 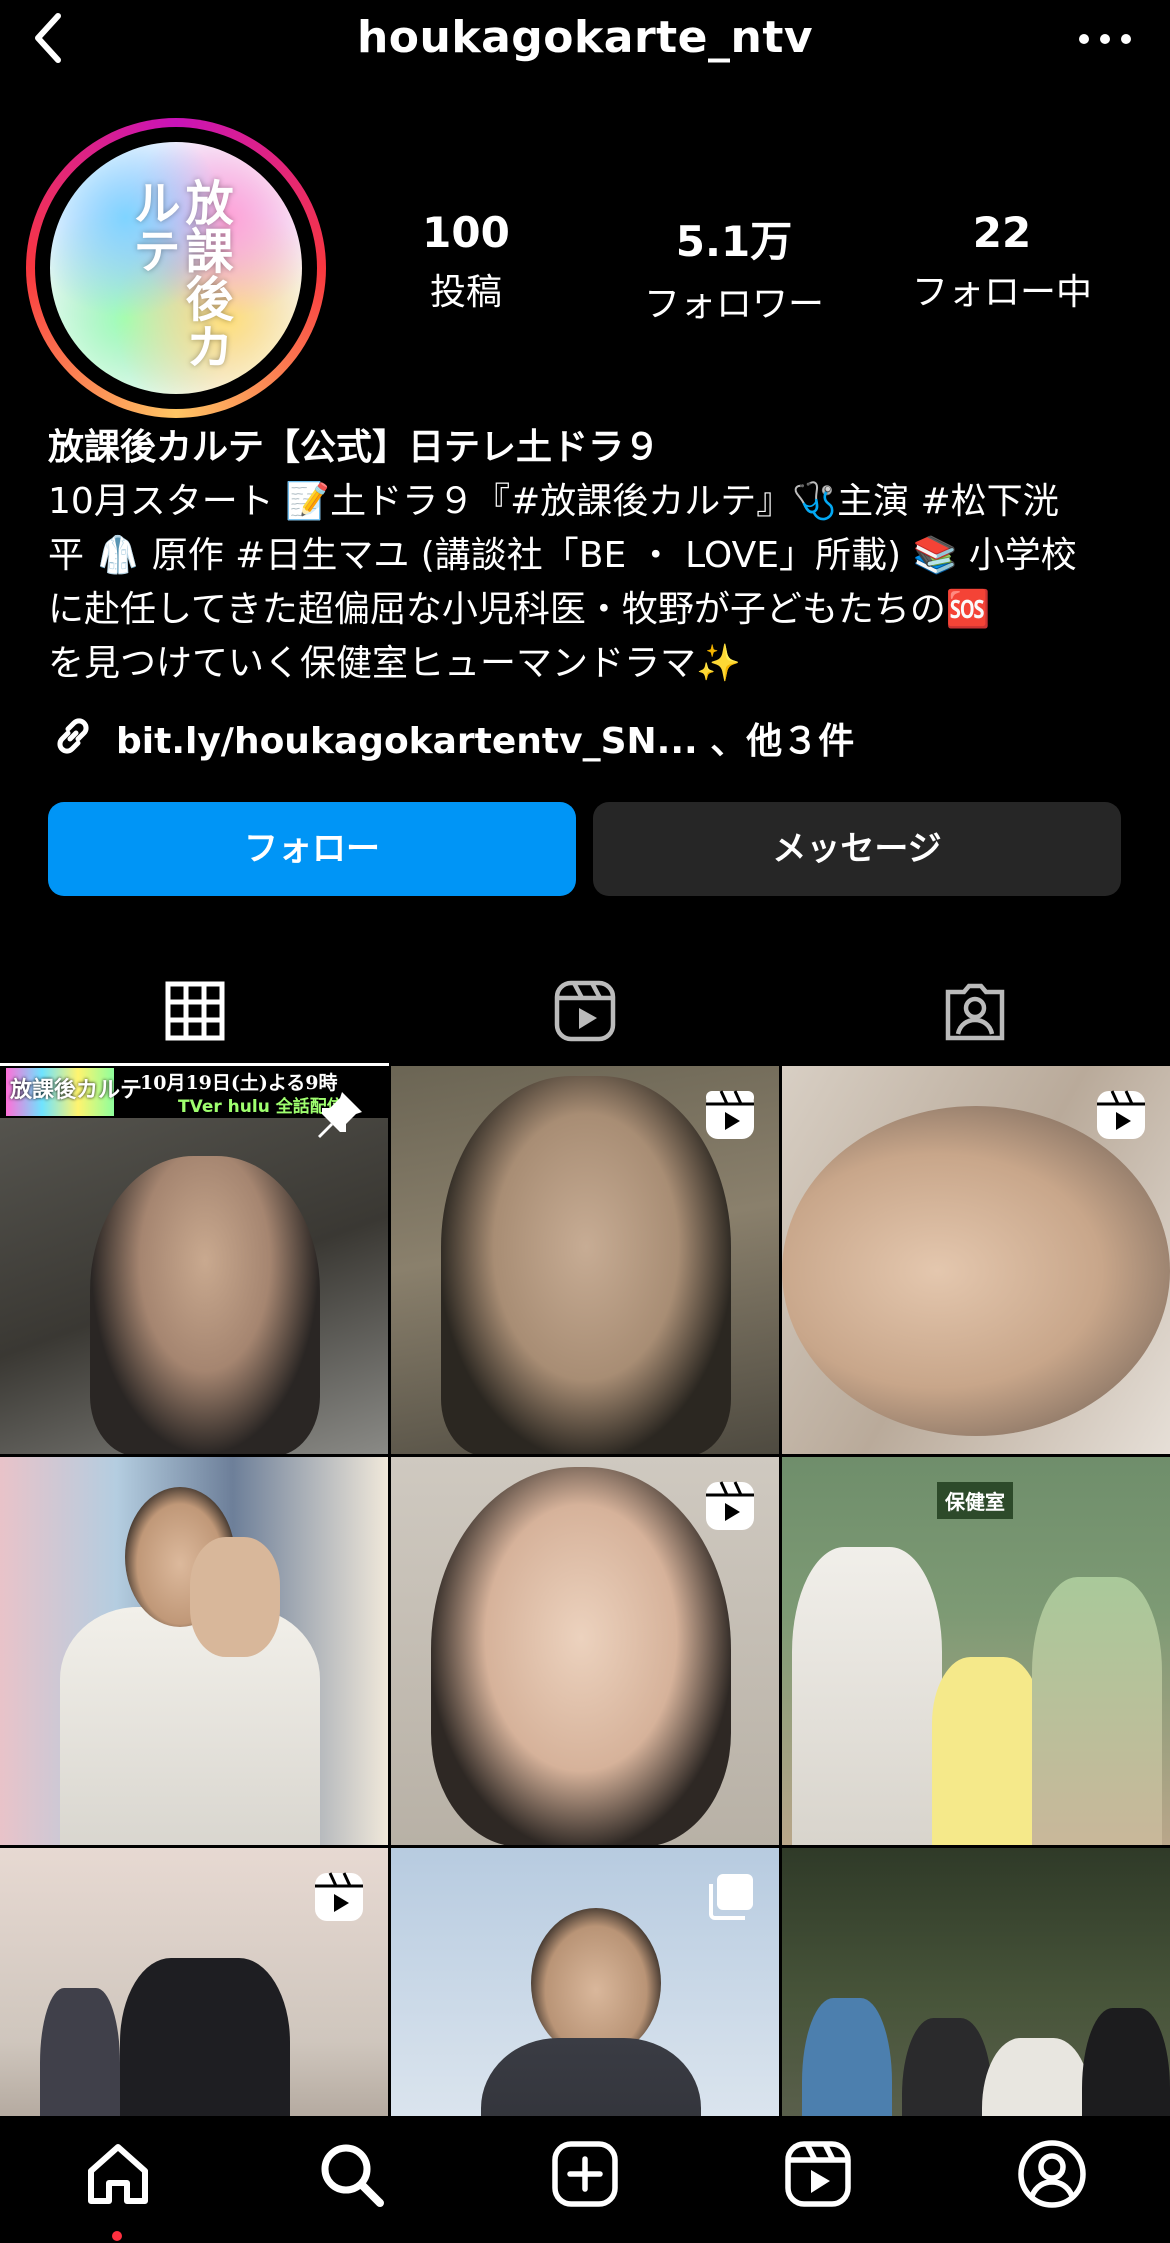 What do you see at coordinates (354, 447) in the screenshot?
I see `display-name: 放課後カルテ【公式】日テレ土ドラ９` at bounding box center [354, 447].